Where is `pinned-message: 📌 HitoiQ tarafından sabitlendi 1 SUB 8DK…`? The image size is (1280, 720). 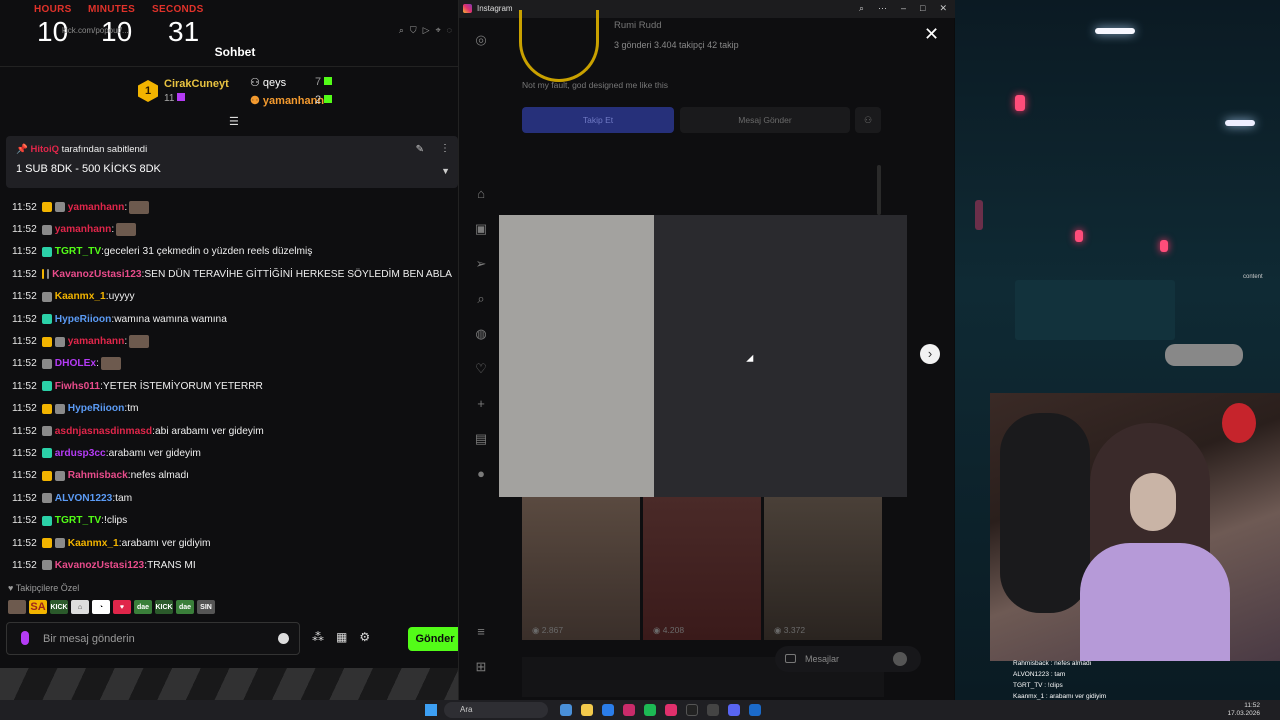 pinned-message: 📌 HitoiQ tarafından sabitlendi 1 SUB 8DK… is located at coordinates (232, 162).